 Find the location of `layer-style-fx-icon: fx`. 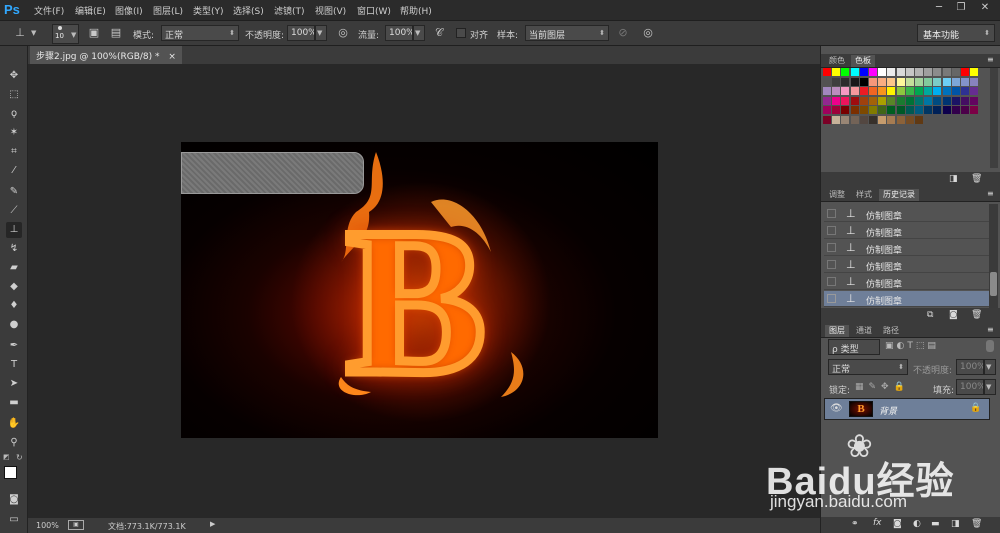

layer-style-fx-icon: fx is located at coordinates (877, 523).